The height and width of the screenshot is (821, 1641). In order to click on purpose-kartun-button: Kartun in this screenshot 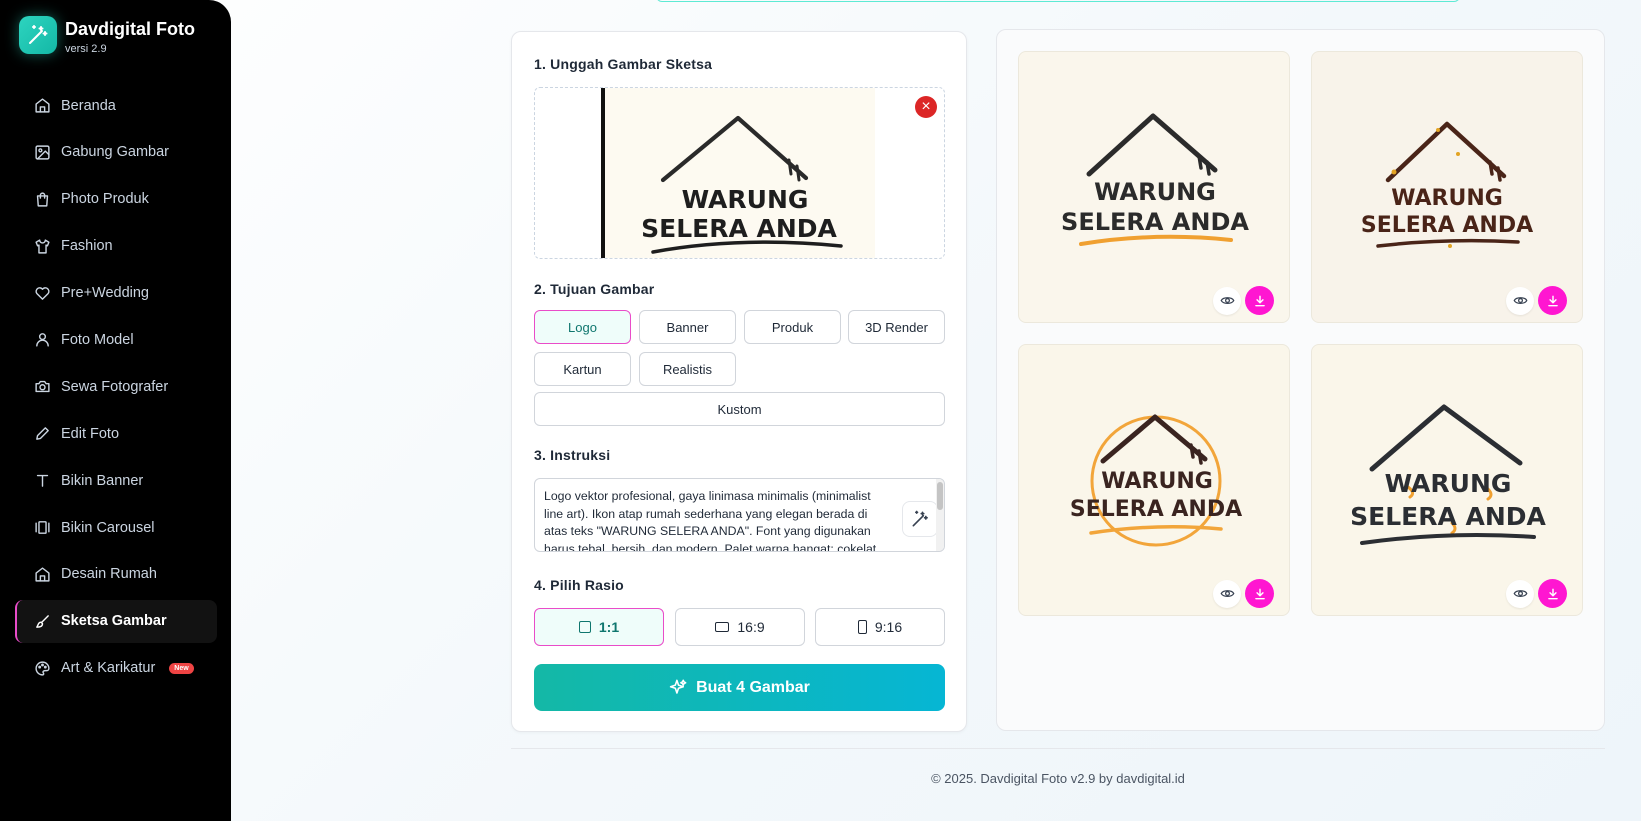, I will do `click(582, 369)`.